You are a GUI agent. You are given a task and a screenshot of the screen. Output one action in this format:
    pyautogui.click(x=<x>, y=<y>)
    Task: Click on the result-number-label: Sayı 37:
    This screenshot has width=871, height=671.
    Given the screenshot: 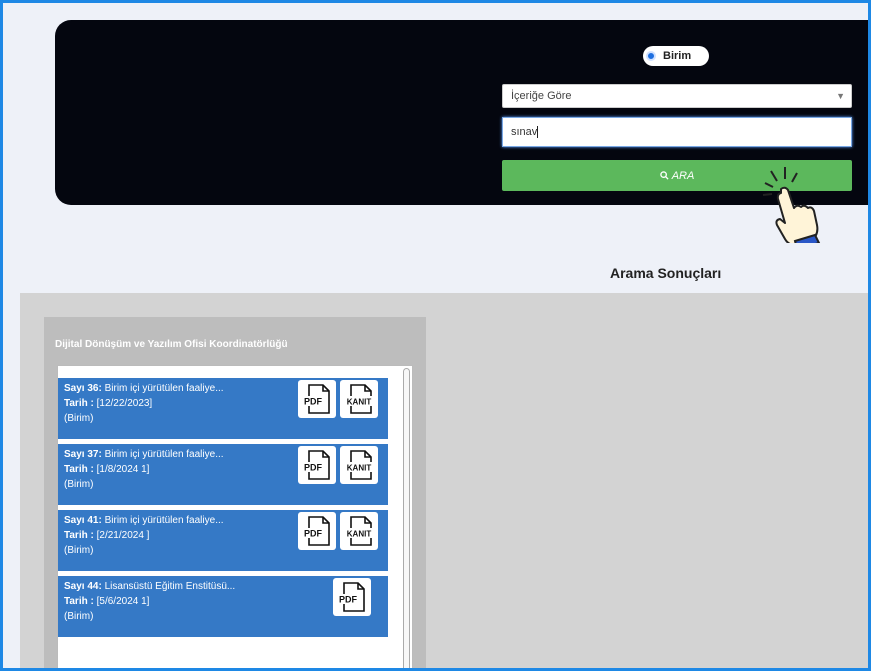 What is the action you would take?
    pyautogui.click(x=83, y=454)
    